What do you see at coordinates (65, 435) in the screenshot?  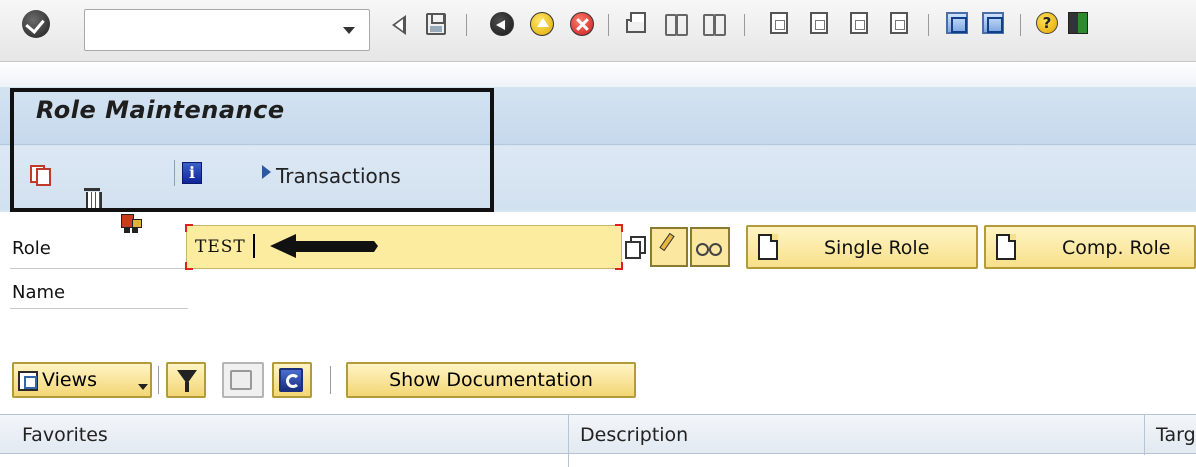 I see `column-header-favorites: Favorites` at bounding box center [65, 435].